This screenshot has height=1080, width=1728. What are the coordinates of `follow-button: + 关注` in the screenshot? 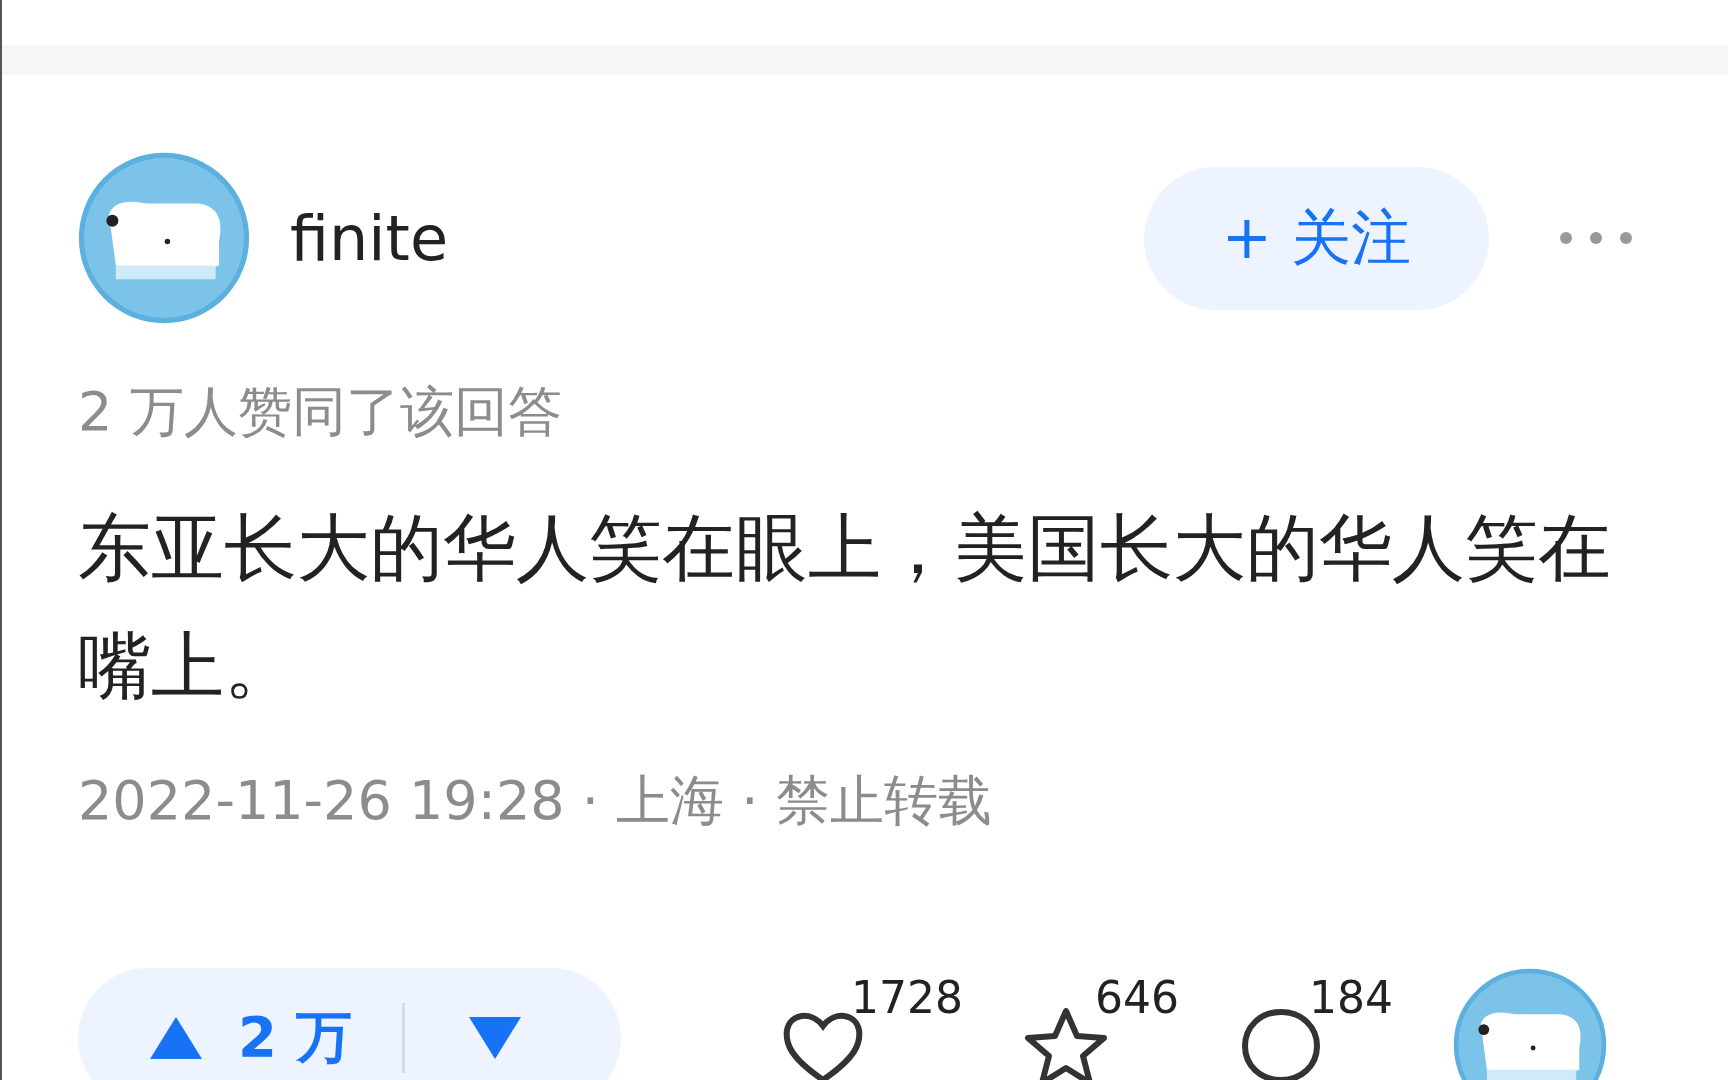 It's located at (1316, 238).